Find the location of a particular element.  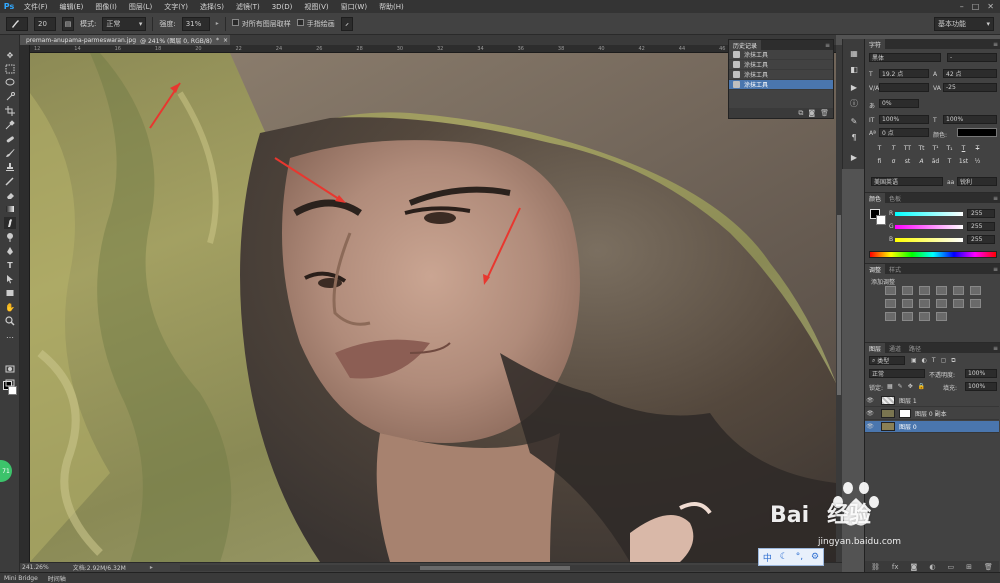

blue-channel-input: 255 is located at coordinates (981, 239).